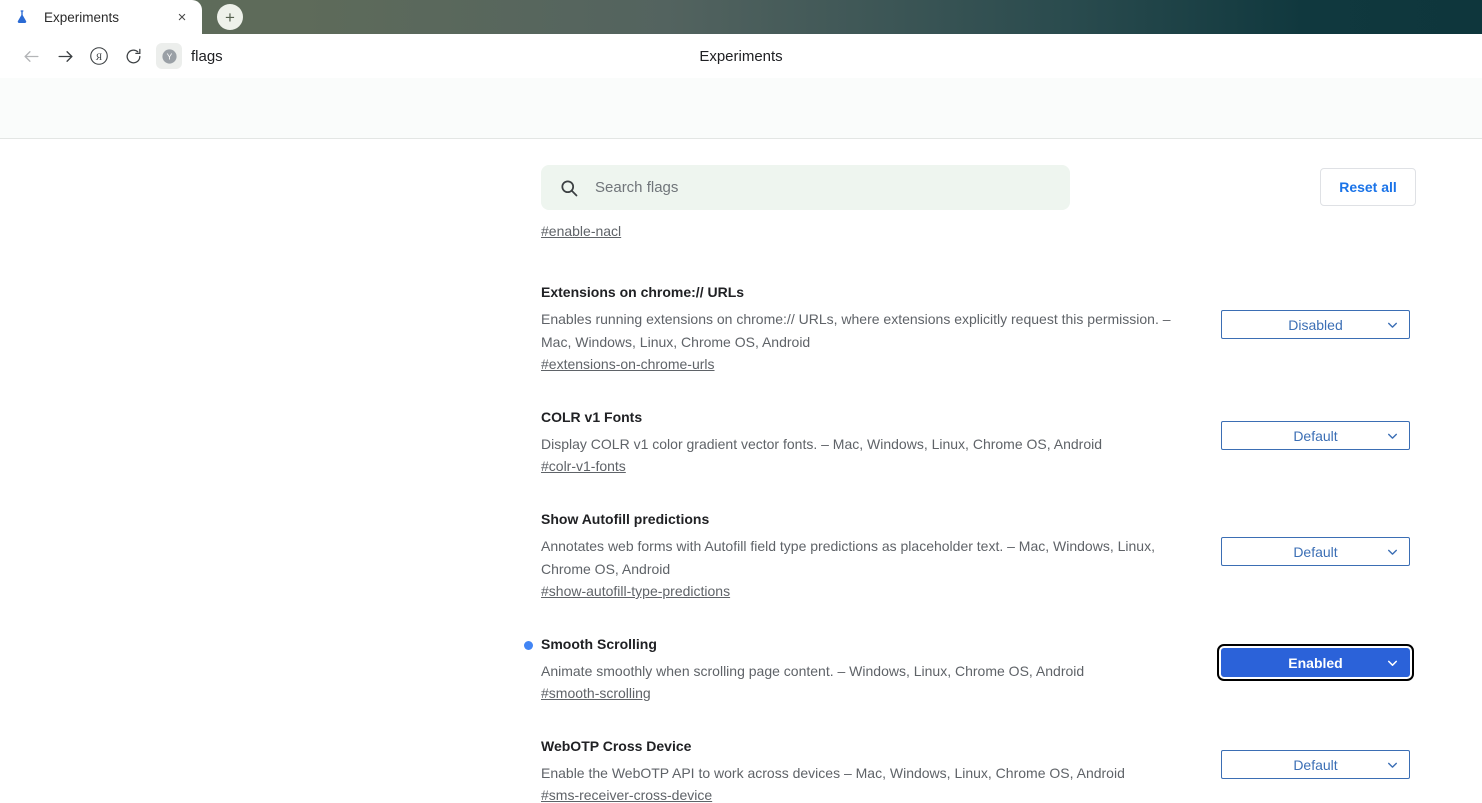  I want to click on flag-title: WebOTP Cross Device, so click(616, 746).